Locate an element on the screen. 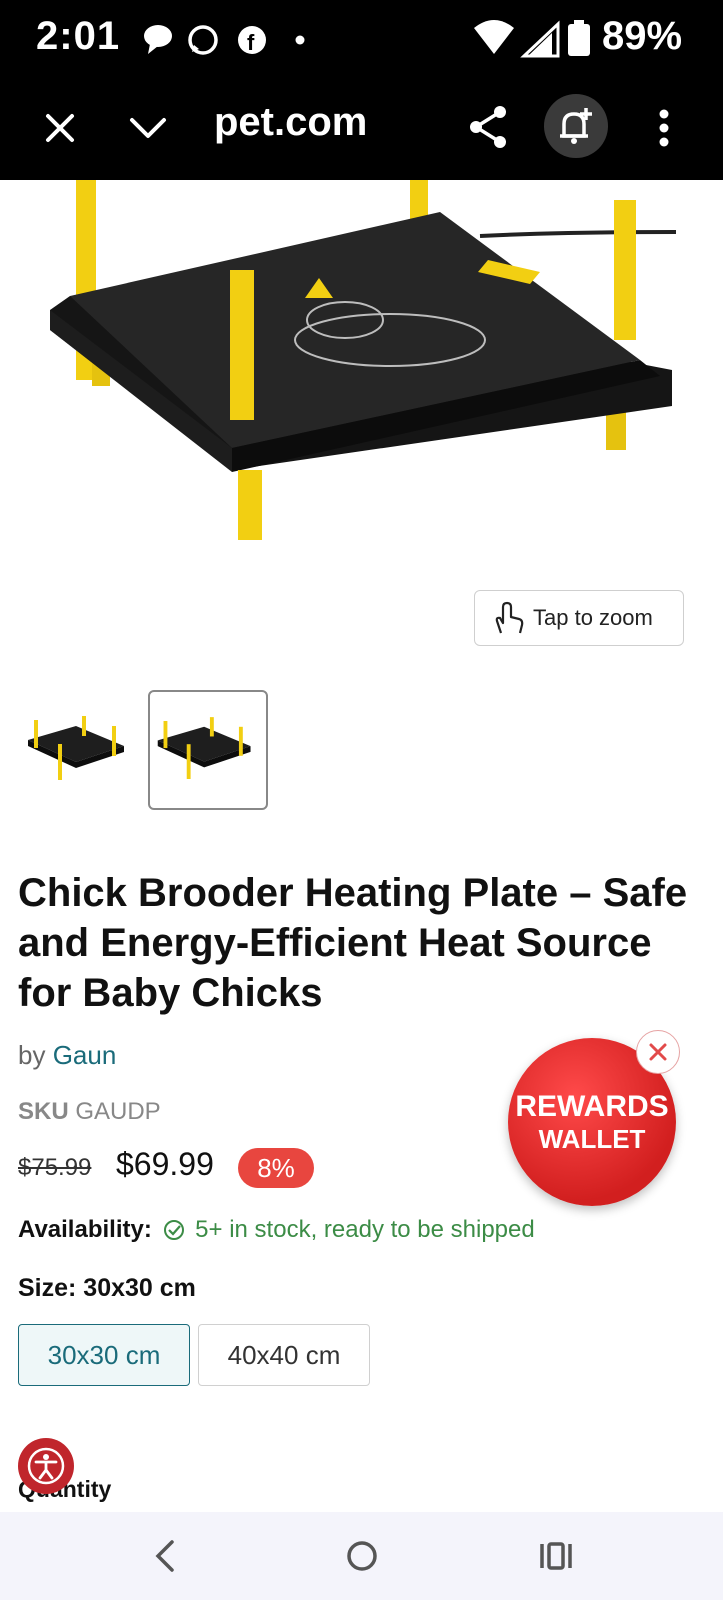 This screenshot has height=1600, width=723. url-bar: pet.com is located at coordinates (290, 122).